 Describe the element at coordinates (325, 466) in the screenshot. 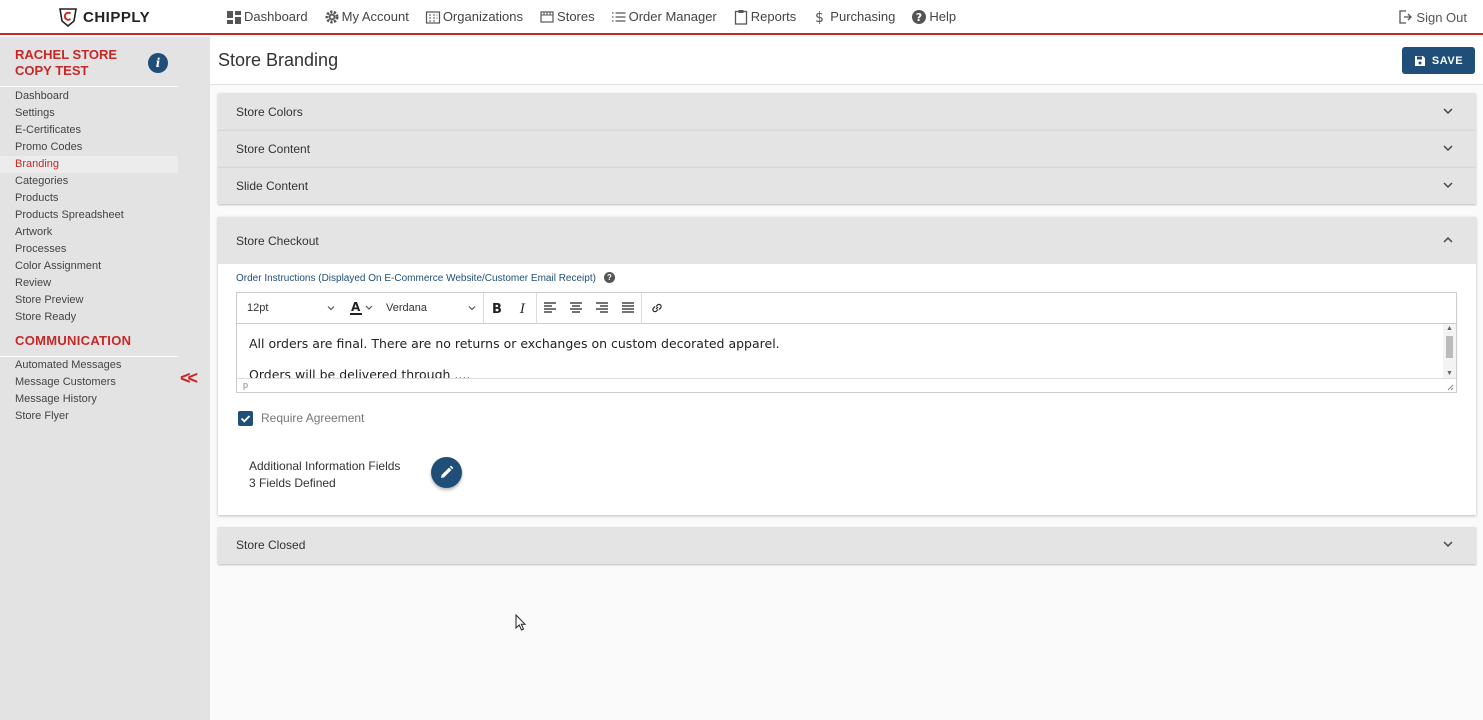

I see `additional-fields-title: Additional Information Fields` at that location.